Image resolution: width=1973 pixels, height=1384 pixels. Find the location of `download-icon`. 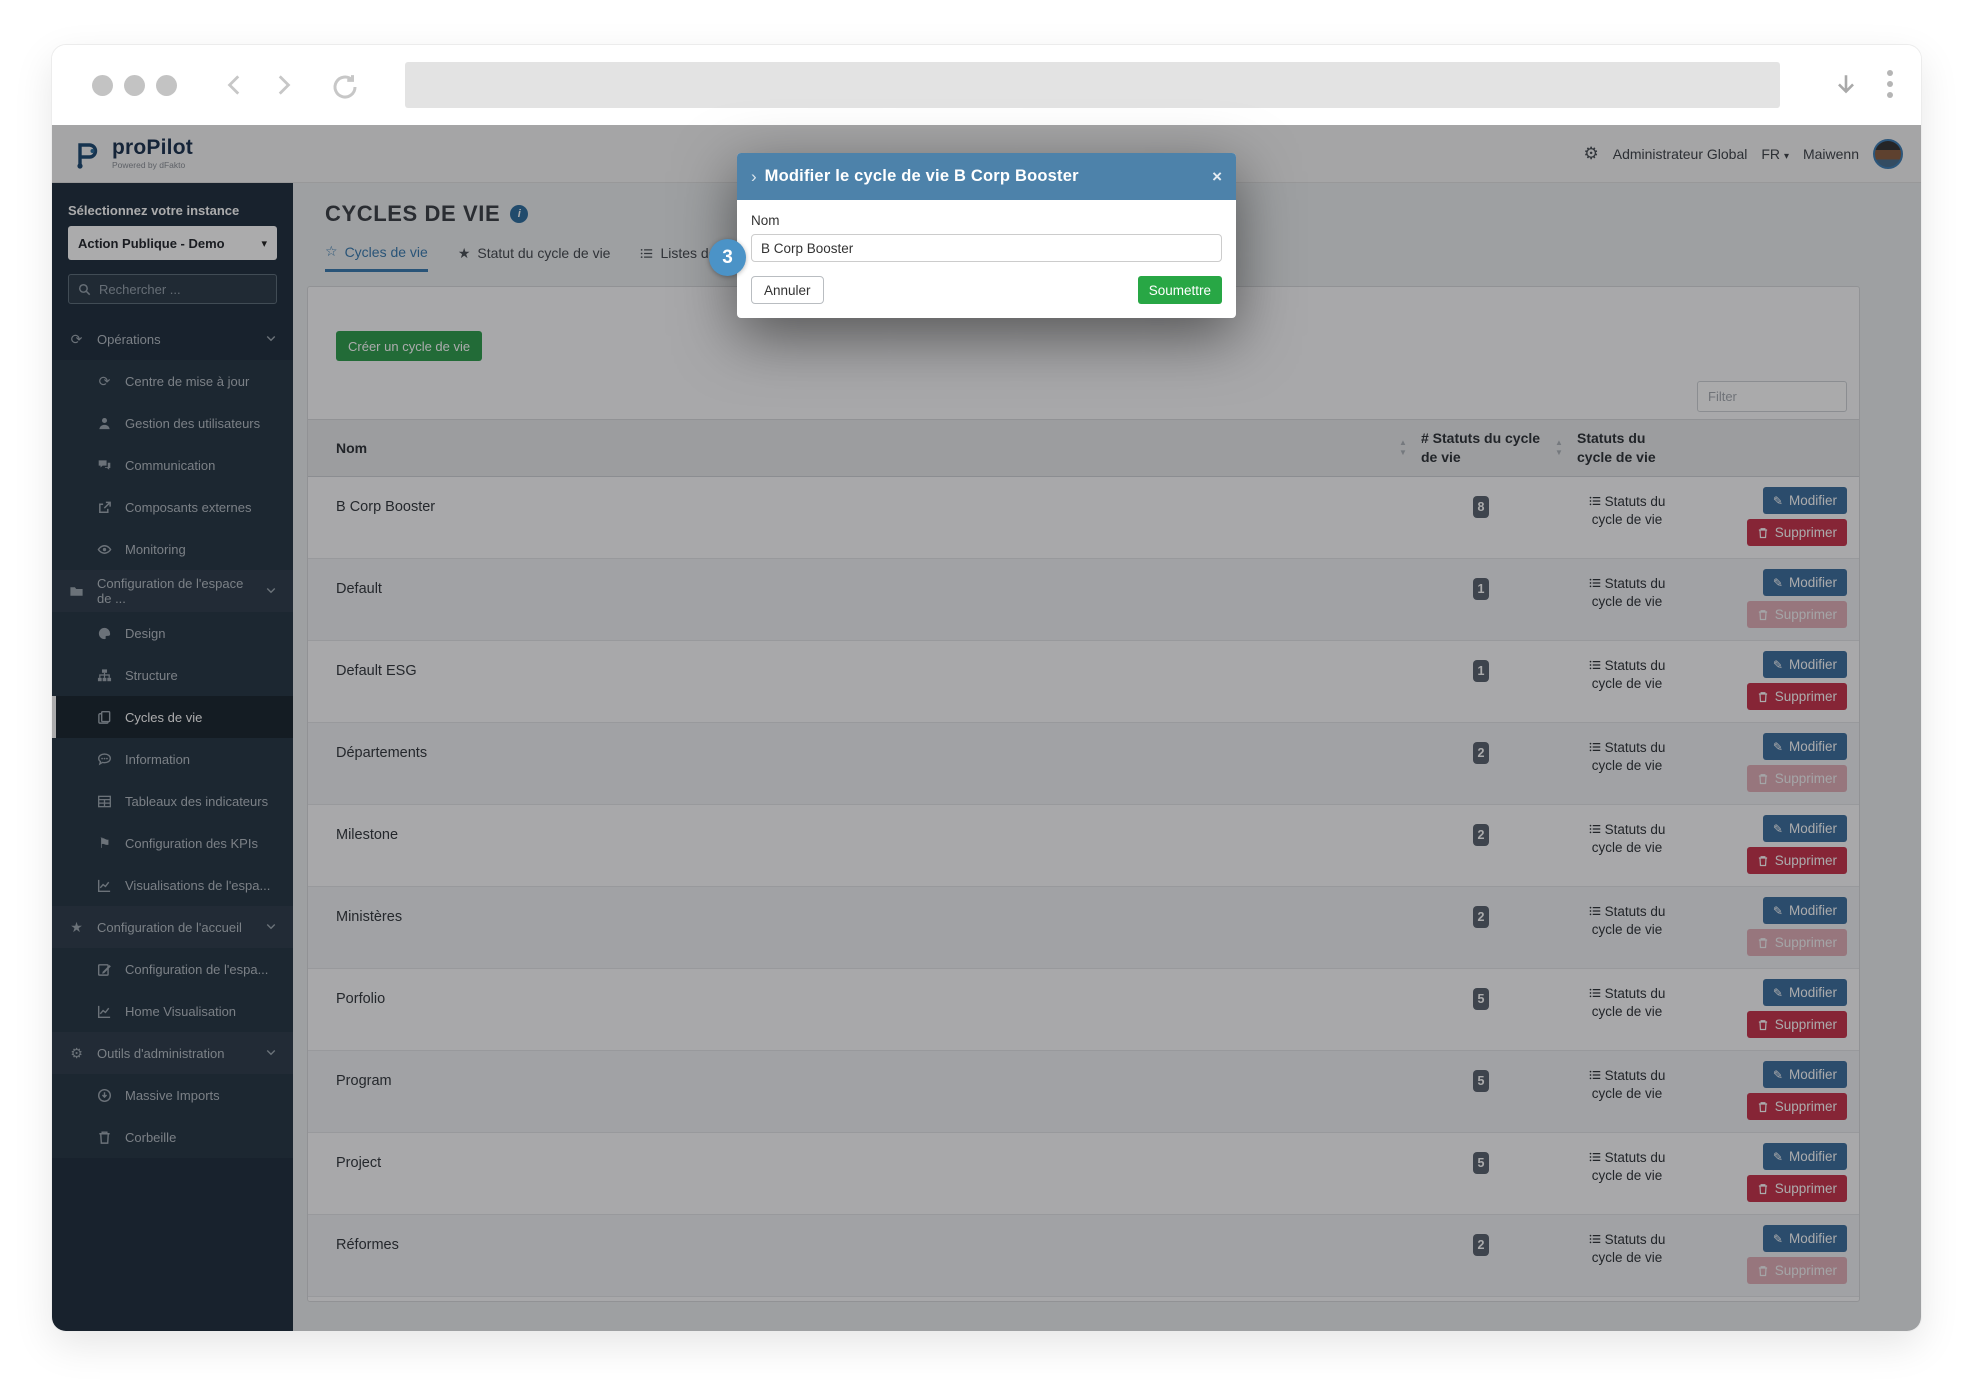

download-icon is located at coordinates (1846, 85).